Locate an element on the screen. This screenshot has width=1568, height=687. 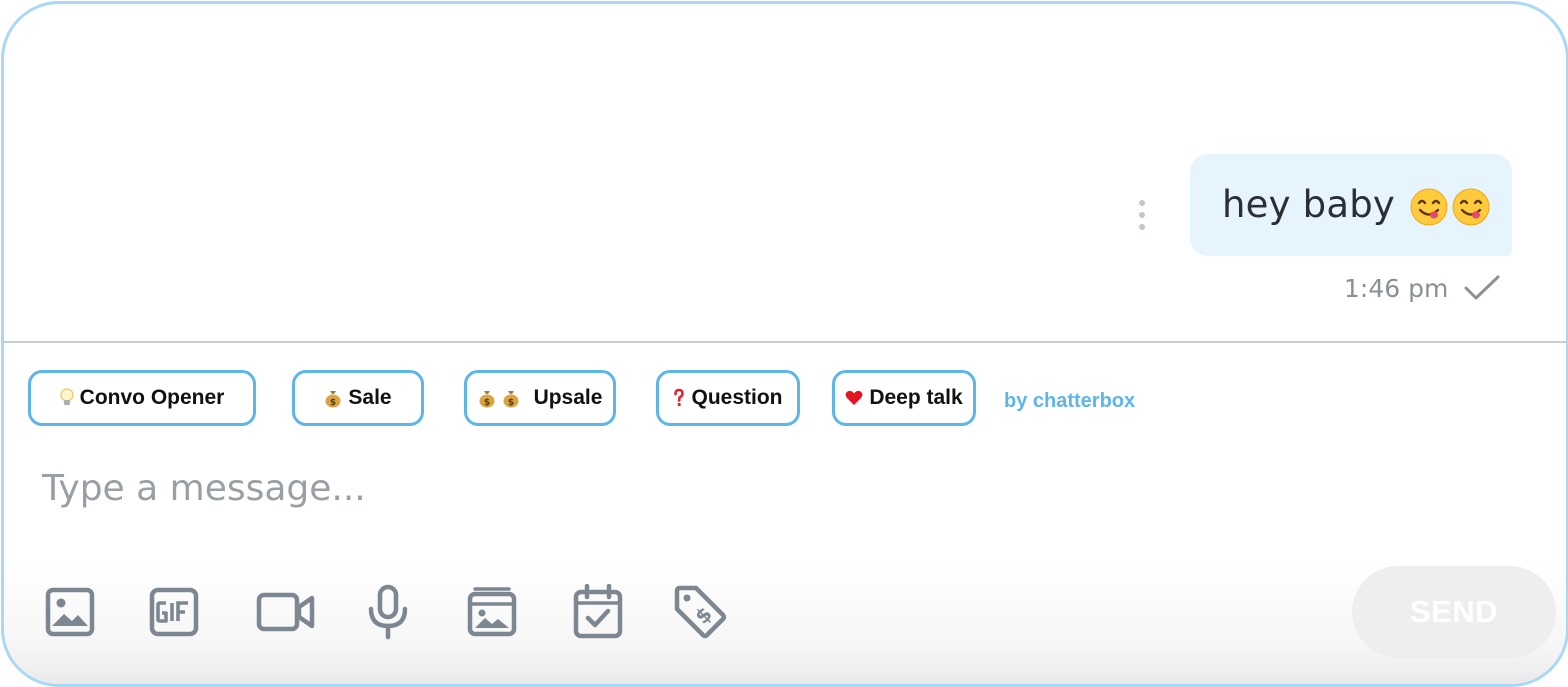
image-icon is located at coordinates (70, 612).